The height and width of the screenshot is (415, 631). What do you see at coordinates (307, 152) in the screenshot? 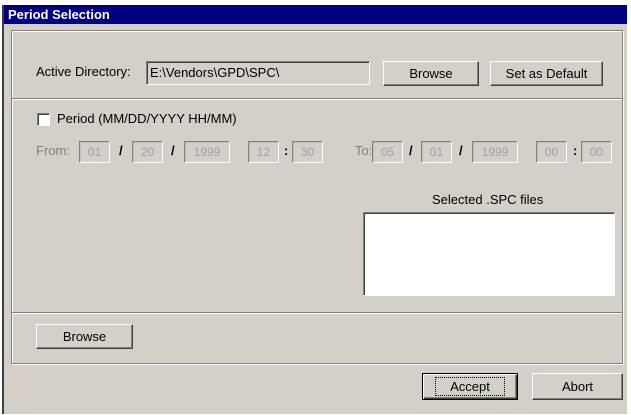
I see `from-minute-field: 30` at bounding box center [307, 152].